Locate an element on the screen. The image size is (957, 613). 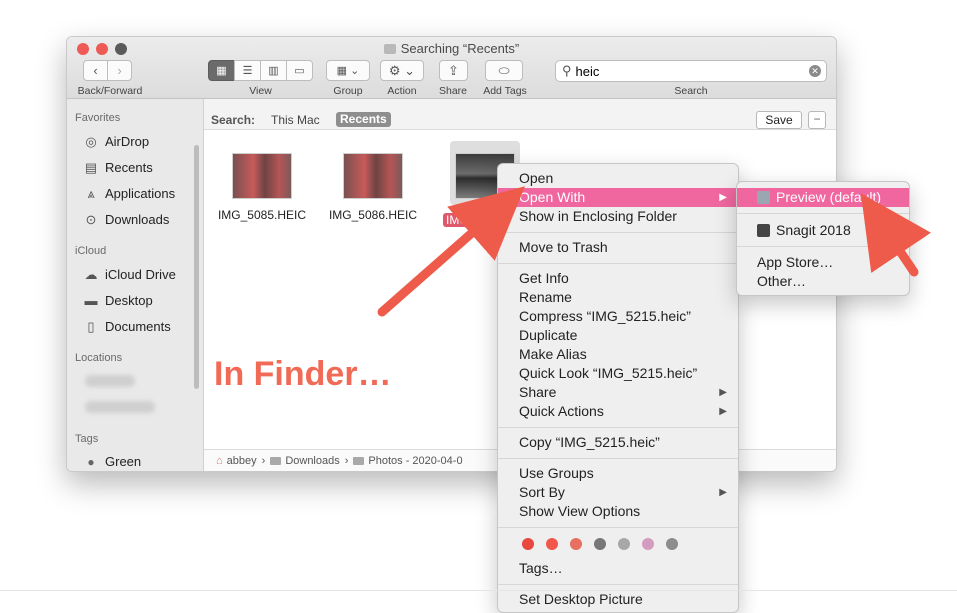
sidebar-scrollbar is located at coordinates (196, 267).